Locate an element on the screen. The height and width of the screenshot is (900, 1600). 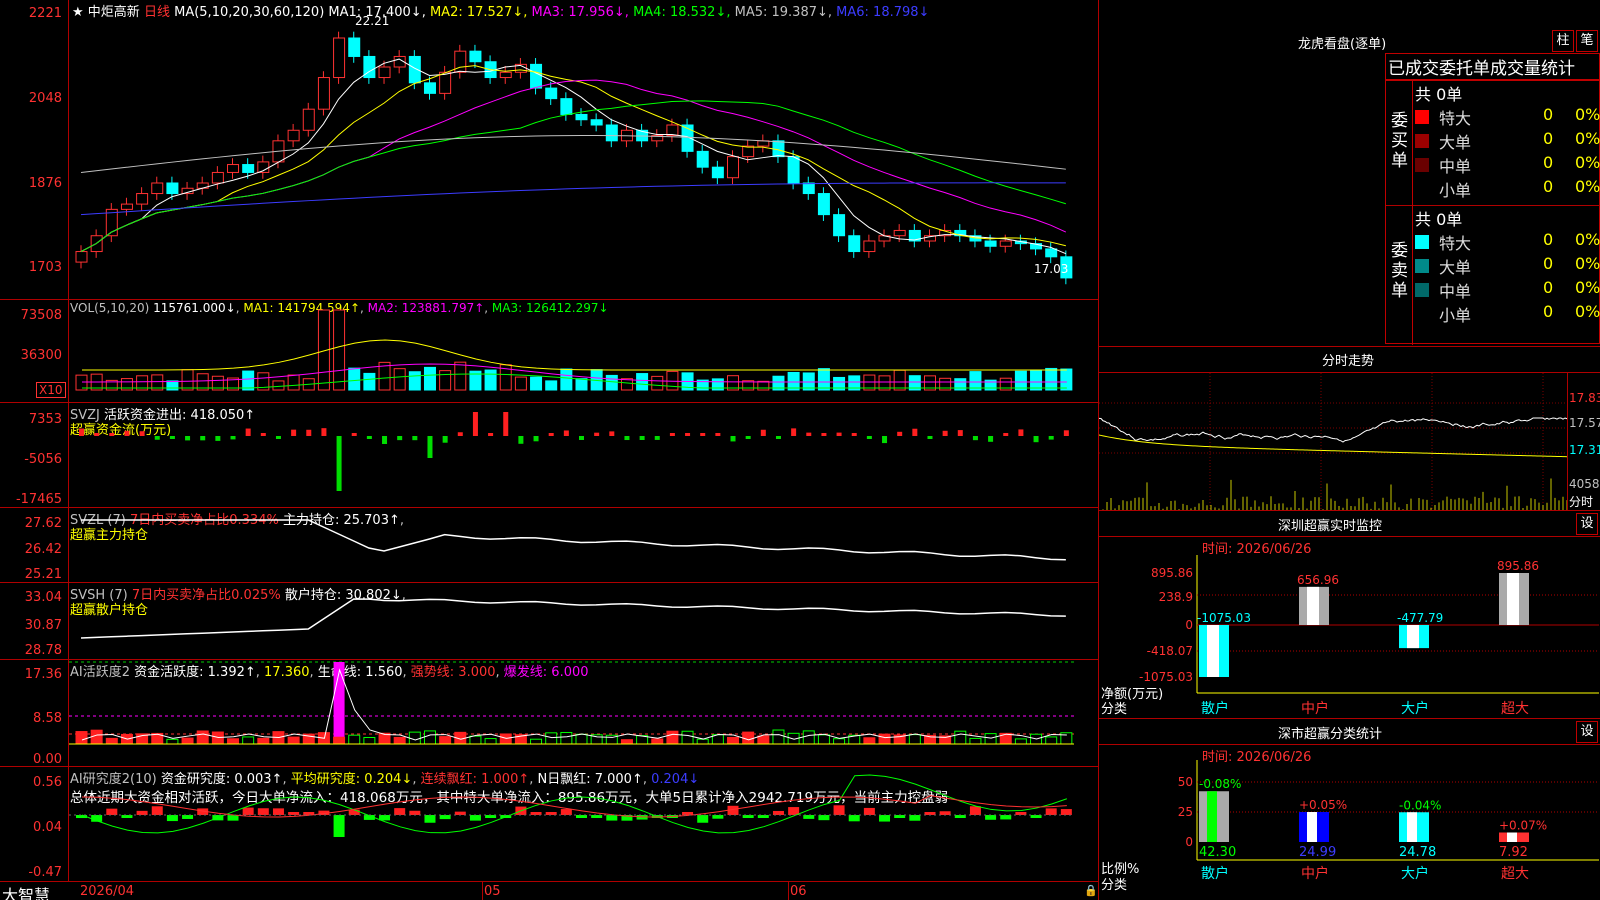
buy-row-2: 中单 0 0% is located at coordinates (1507, 165).